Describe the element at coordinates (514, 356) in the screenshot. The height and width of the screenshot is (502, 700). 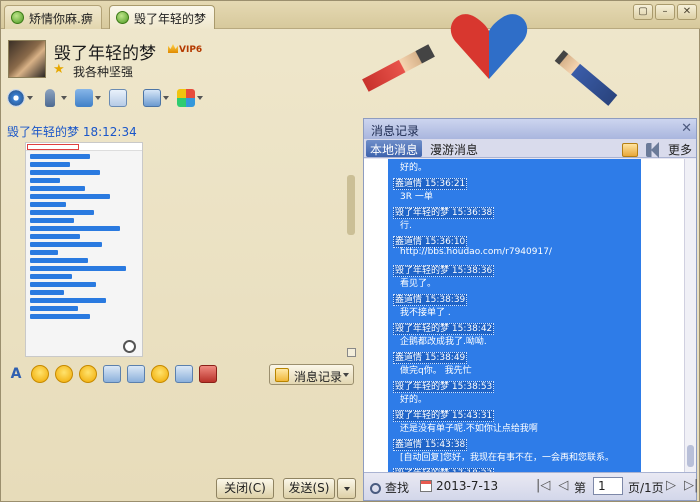
I see `history-message-sender: 盎道情 15:38:49` at that location.